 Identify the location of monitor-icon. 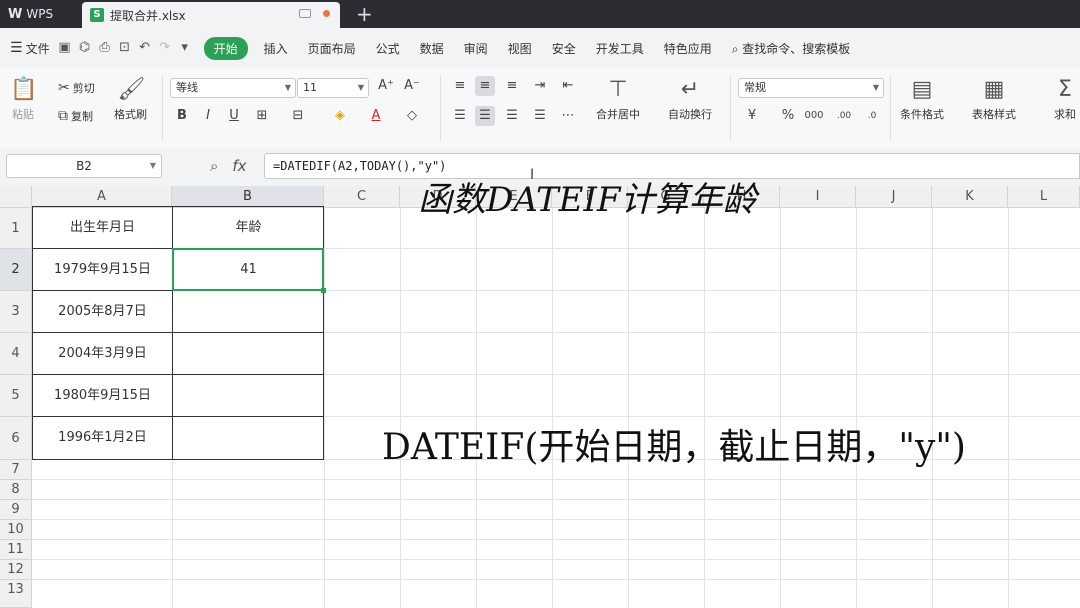
(305, 13).